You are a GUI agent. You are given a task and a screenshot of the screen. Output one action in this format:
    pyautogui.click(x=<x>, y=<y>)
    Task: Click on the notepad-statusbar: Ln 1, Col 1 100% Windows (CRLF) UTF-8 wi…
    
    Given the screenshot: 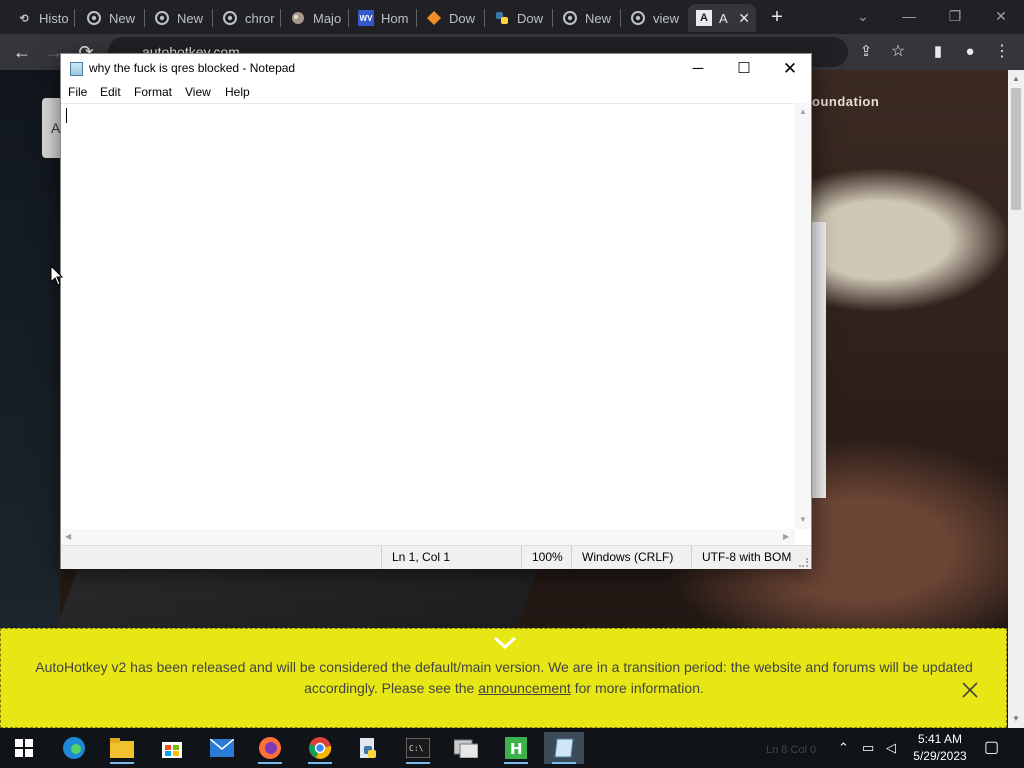 What is the action you would take?
    pyautogui.click(x=436, y=557)
    